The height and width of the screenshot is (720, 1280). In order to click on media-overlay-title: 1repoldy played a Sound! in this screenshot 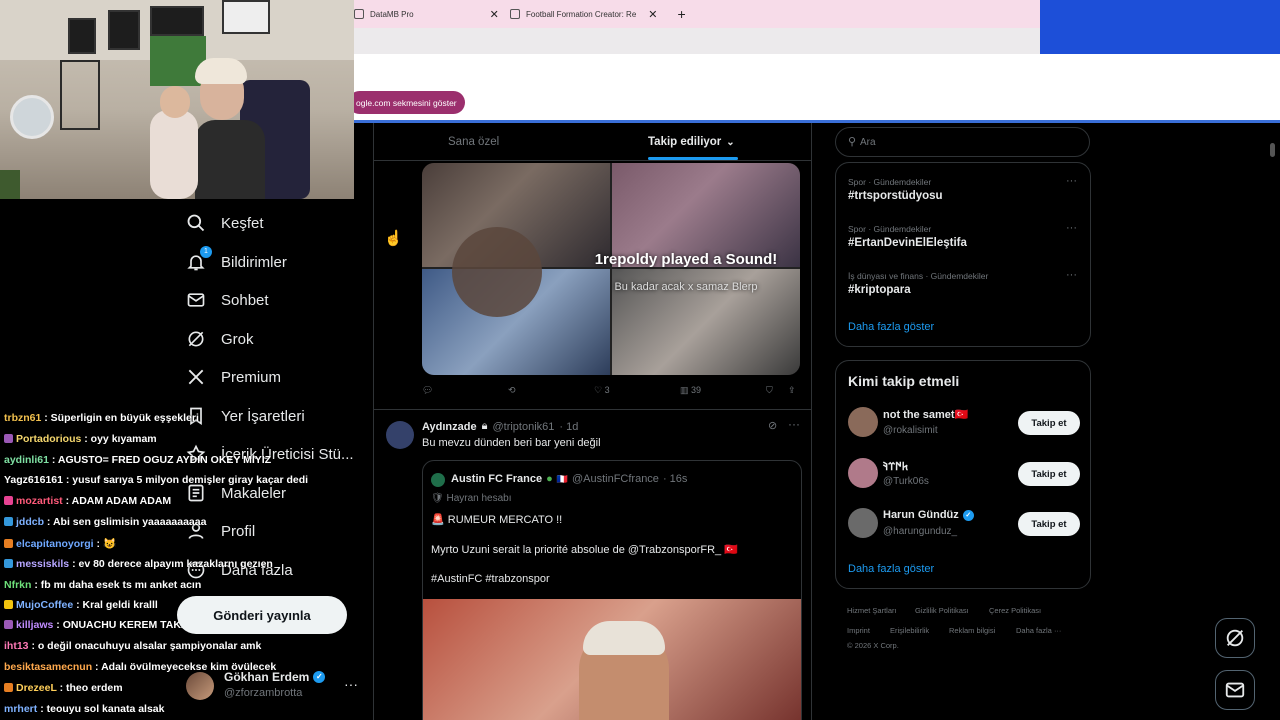, I will do `click(686, 259)`.